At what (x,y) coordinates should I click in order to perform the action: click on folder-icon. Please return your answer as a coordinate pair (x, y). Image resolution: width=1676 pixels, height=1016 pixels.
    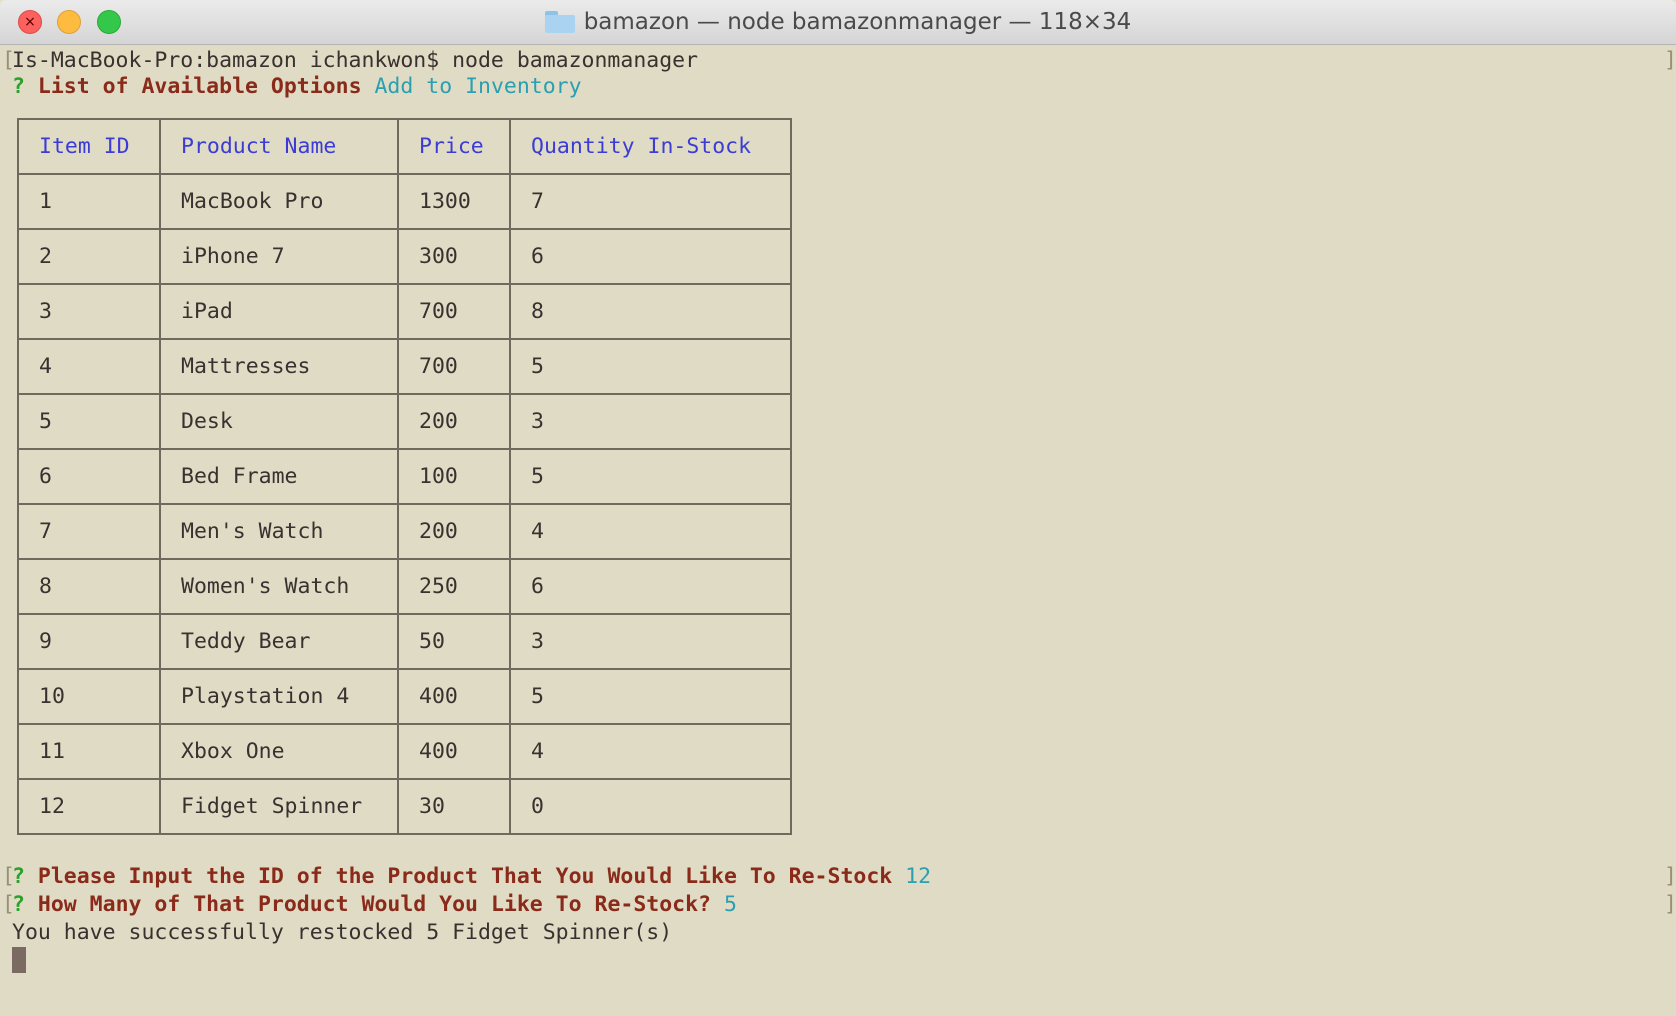
    Looking at the image, I should click on (559, 22).